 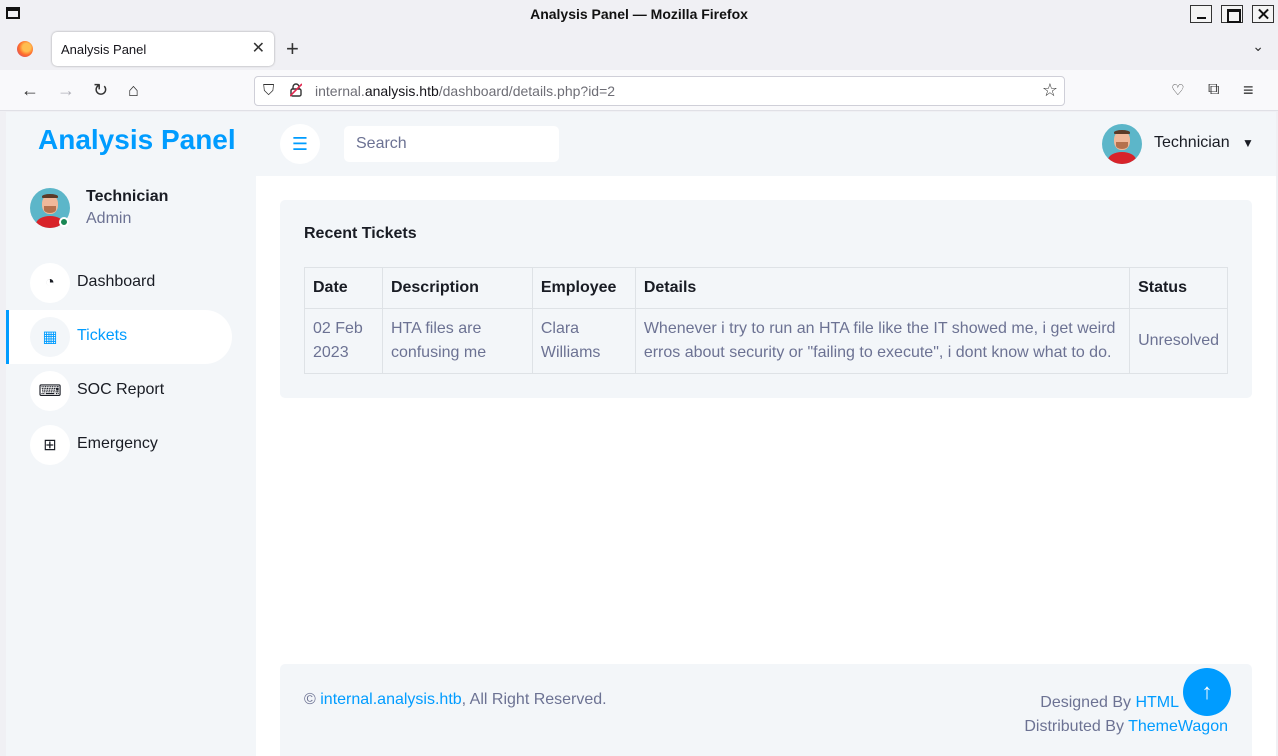 What do you see at coordinates (163, 49) in the screenshot?
I see `browser-tab: Analysis Panel ✕` at bounding box center [163, 49].